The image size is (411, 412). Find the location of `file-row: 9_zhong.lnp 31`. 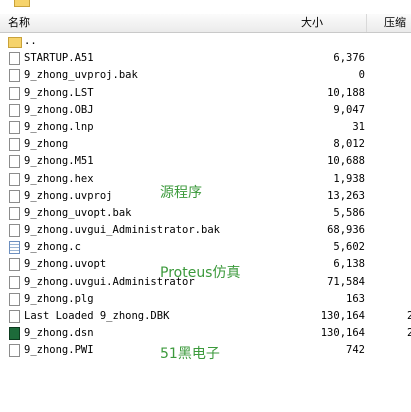

file-row: 9_zhong.lnp 31 is located at coordinates (205, 127).